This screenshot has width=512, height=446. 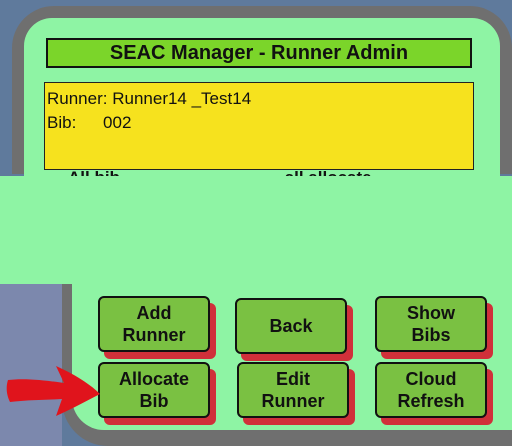 I want to click on back-label: Back, so click(x=291, y=326).